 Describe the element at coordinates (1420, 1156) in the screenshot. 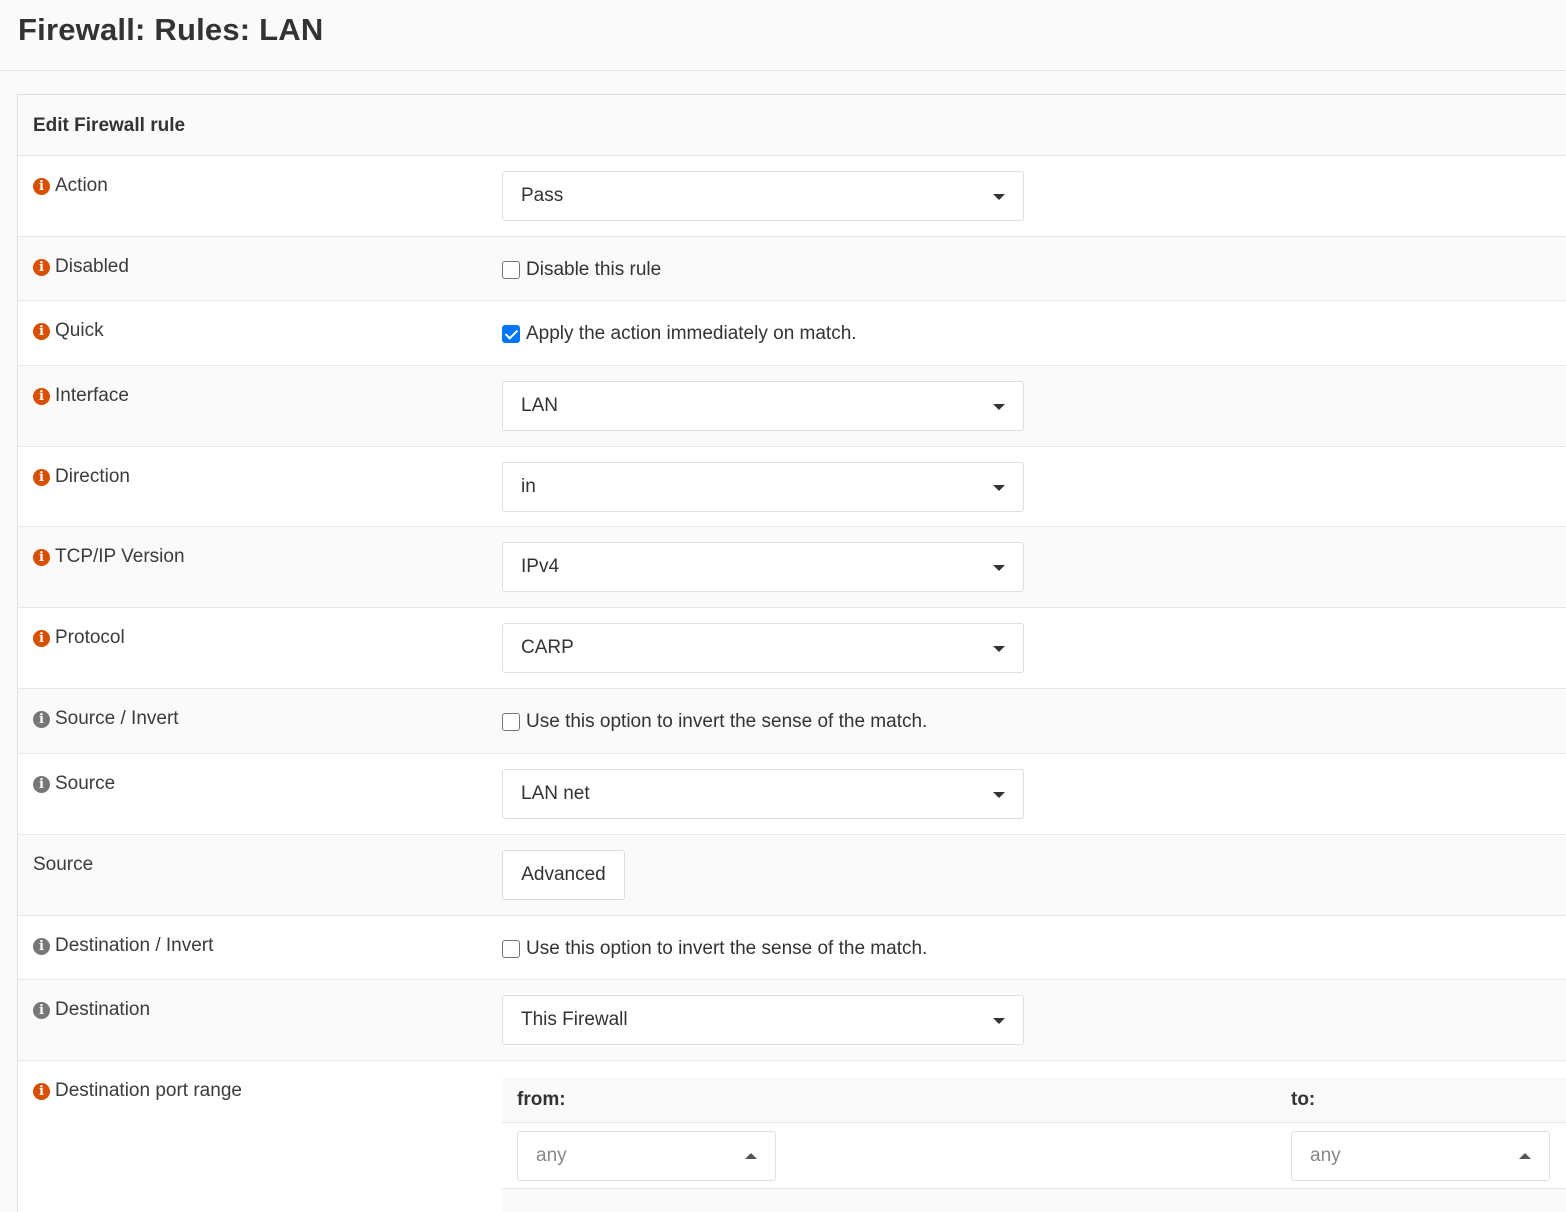

I see `port-to-select: any` at that location.